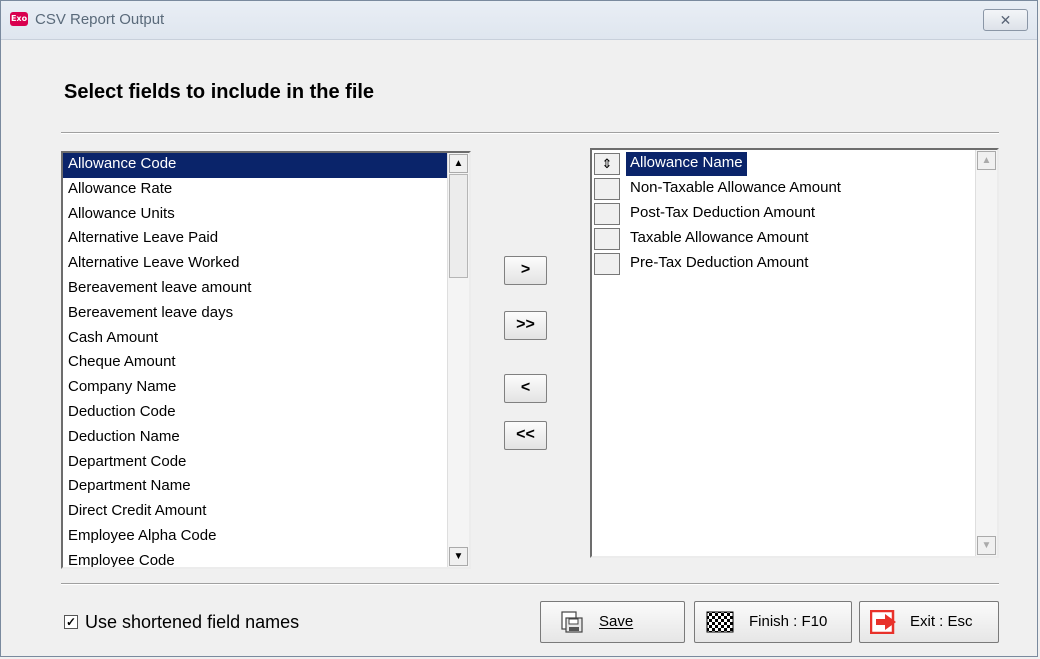 Image resolution: width=1040 pixels, height=659 pixels. Describe the element at coordinates (735, 187) in the screenshot. I see `list-item-label: Non-Taxable Allowance Amount` at that location.